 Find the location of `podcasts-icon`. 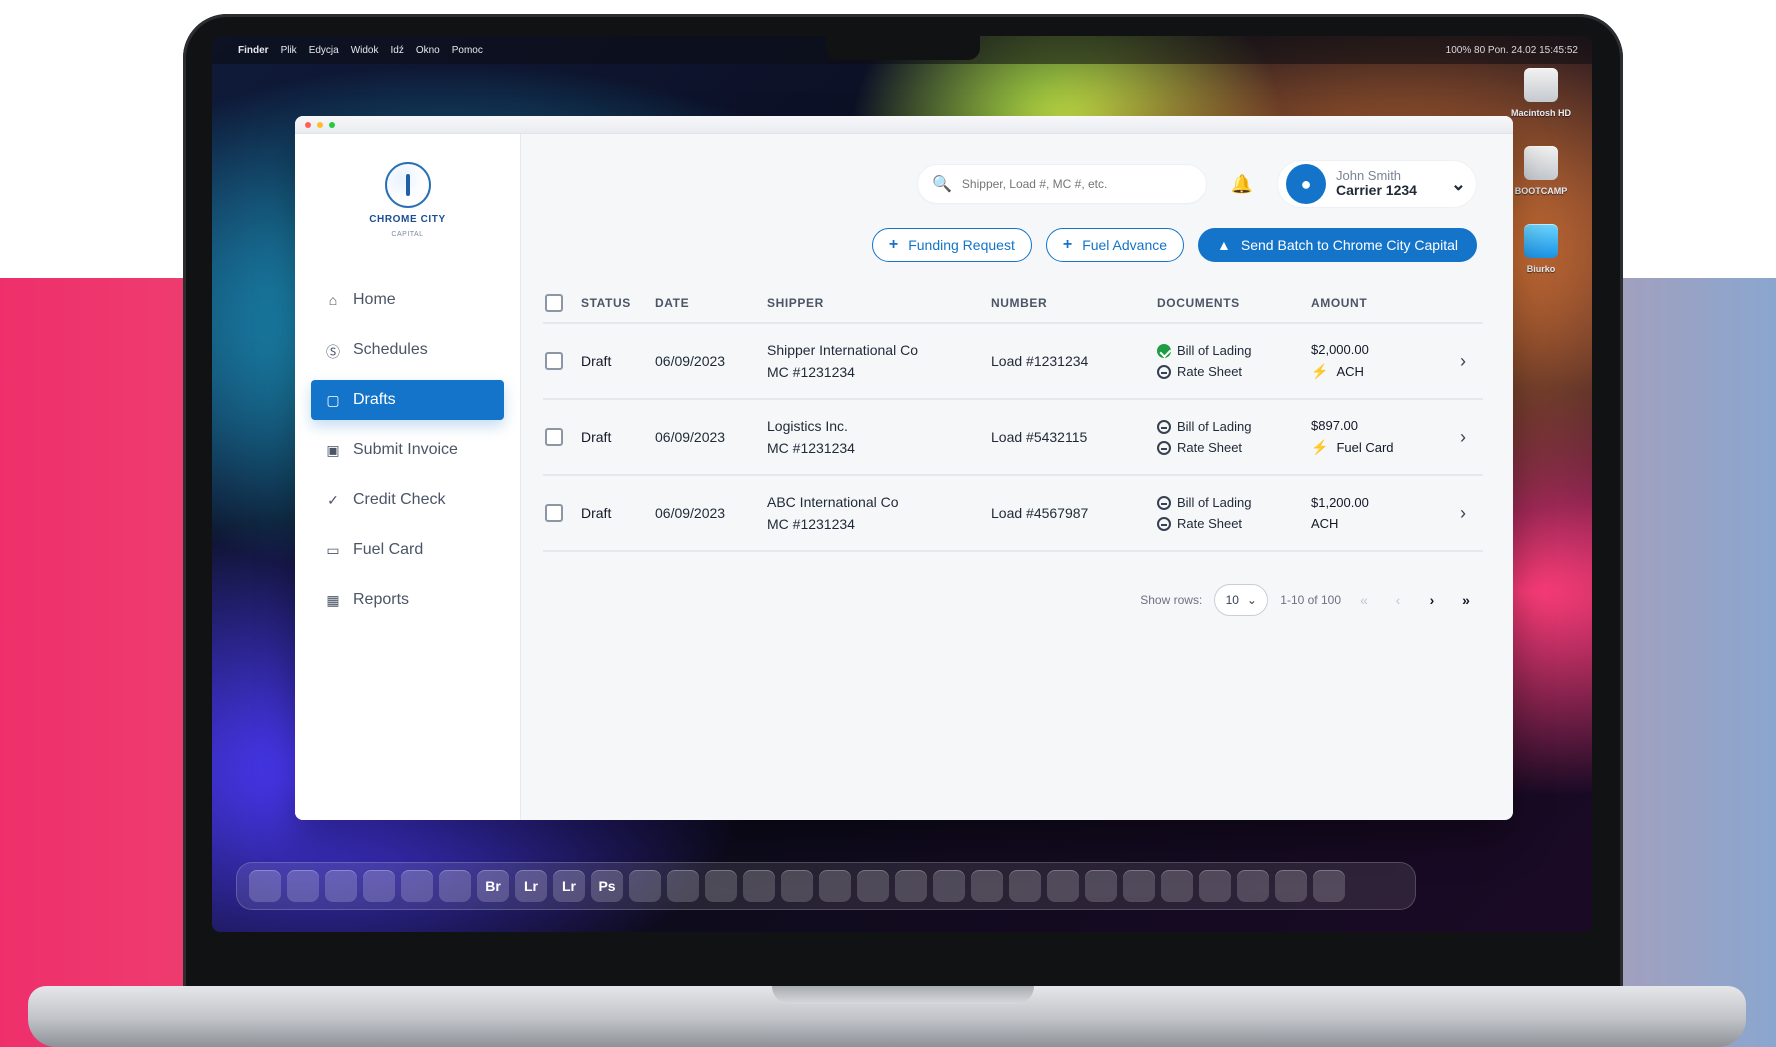

podcasts-icon is located at coordinates (1101, 886).